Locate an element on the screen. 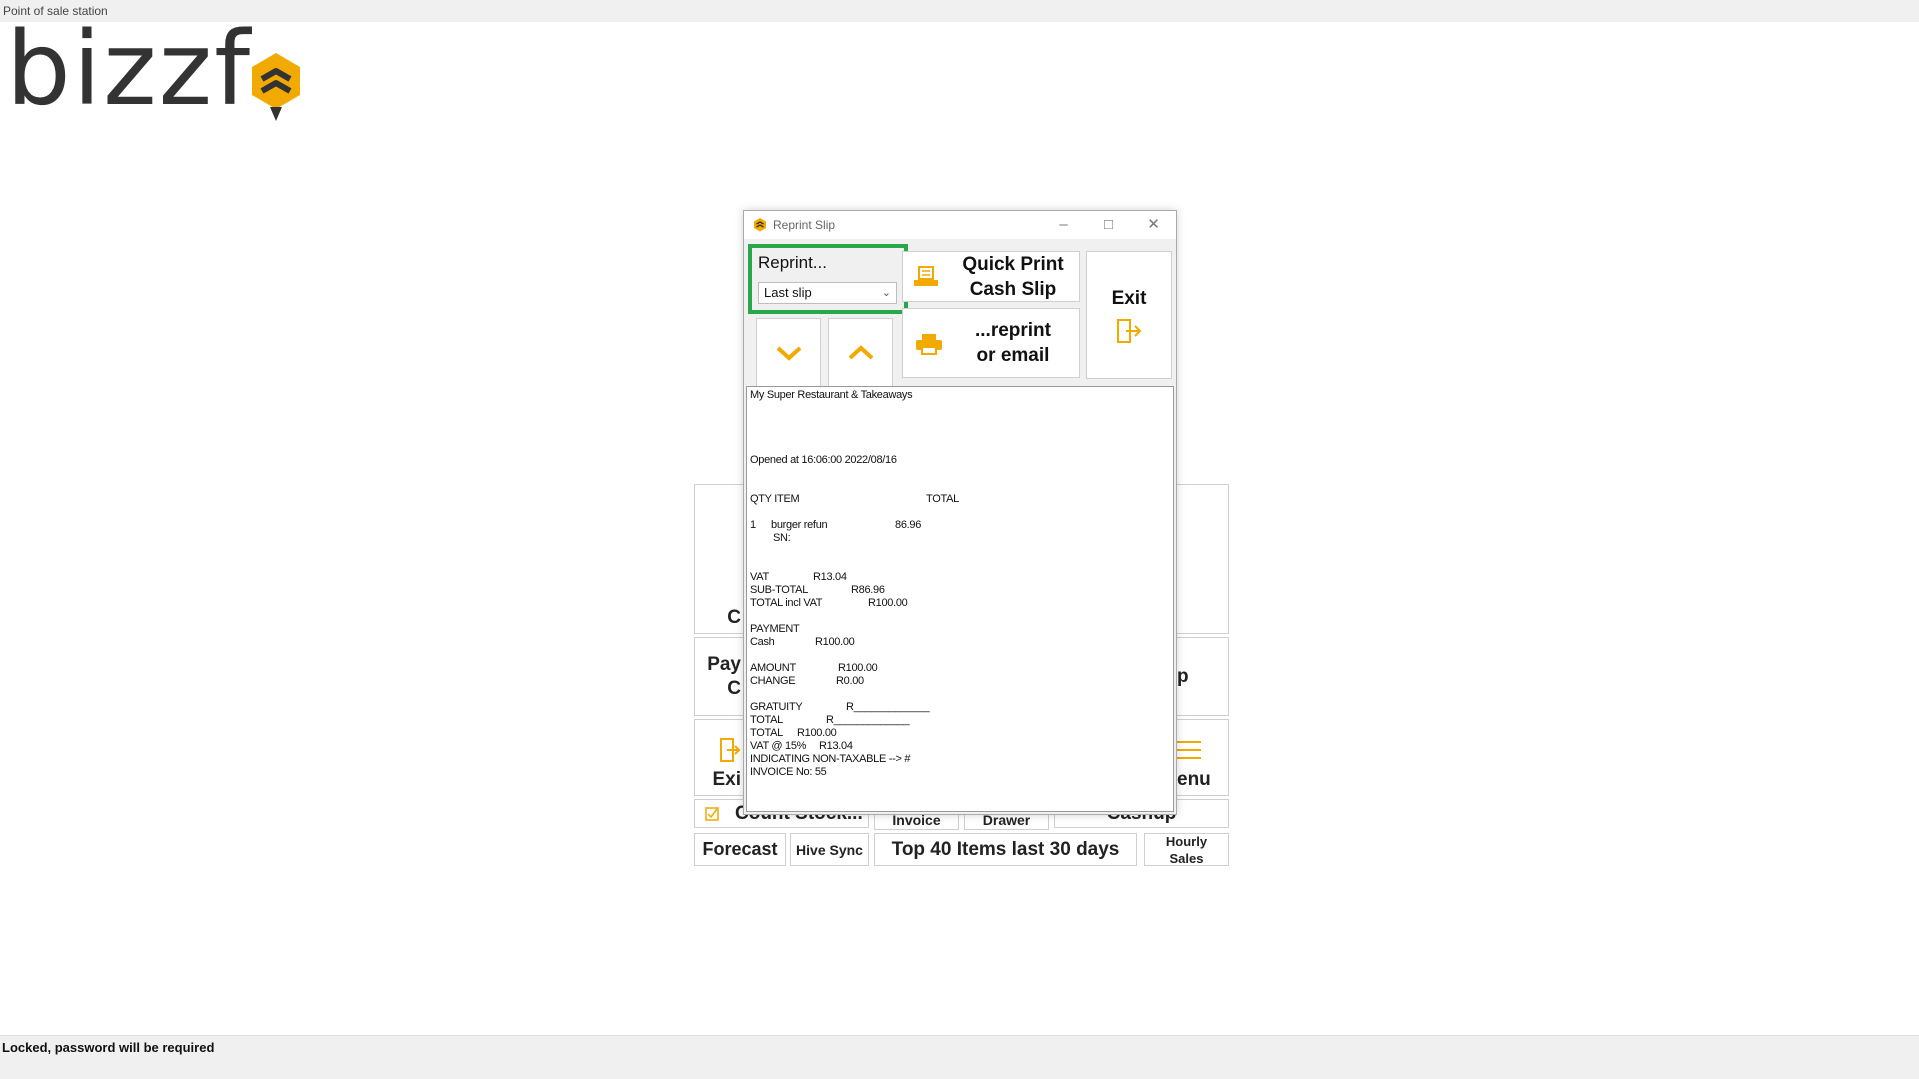 The width and height of the screenshot is (1919, 1079). slip-total2-label: TOTAL is located at coordinates (766, 720).